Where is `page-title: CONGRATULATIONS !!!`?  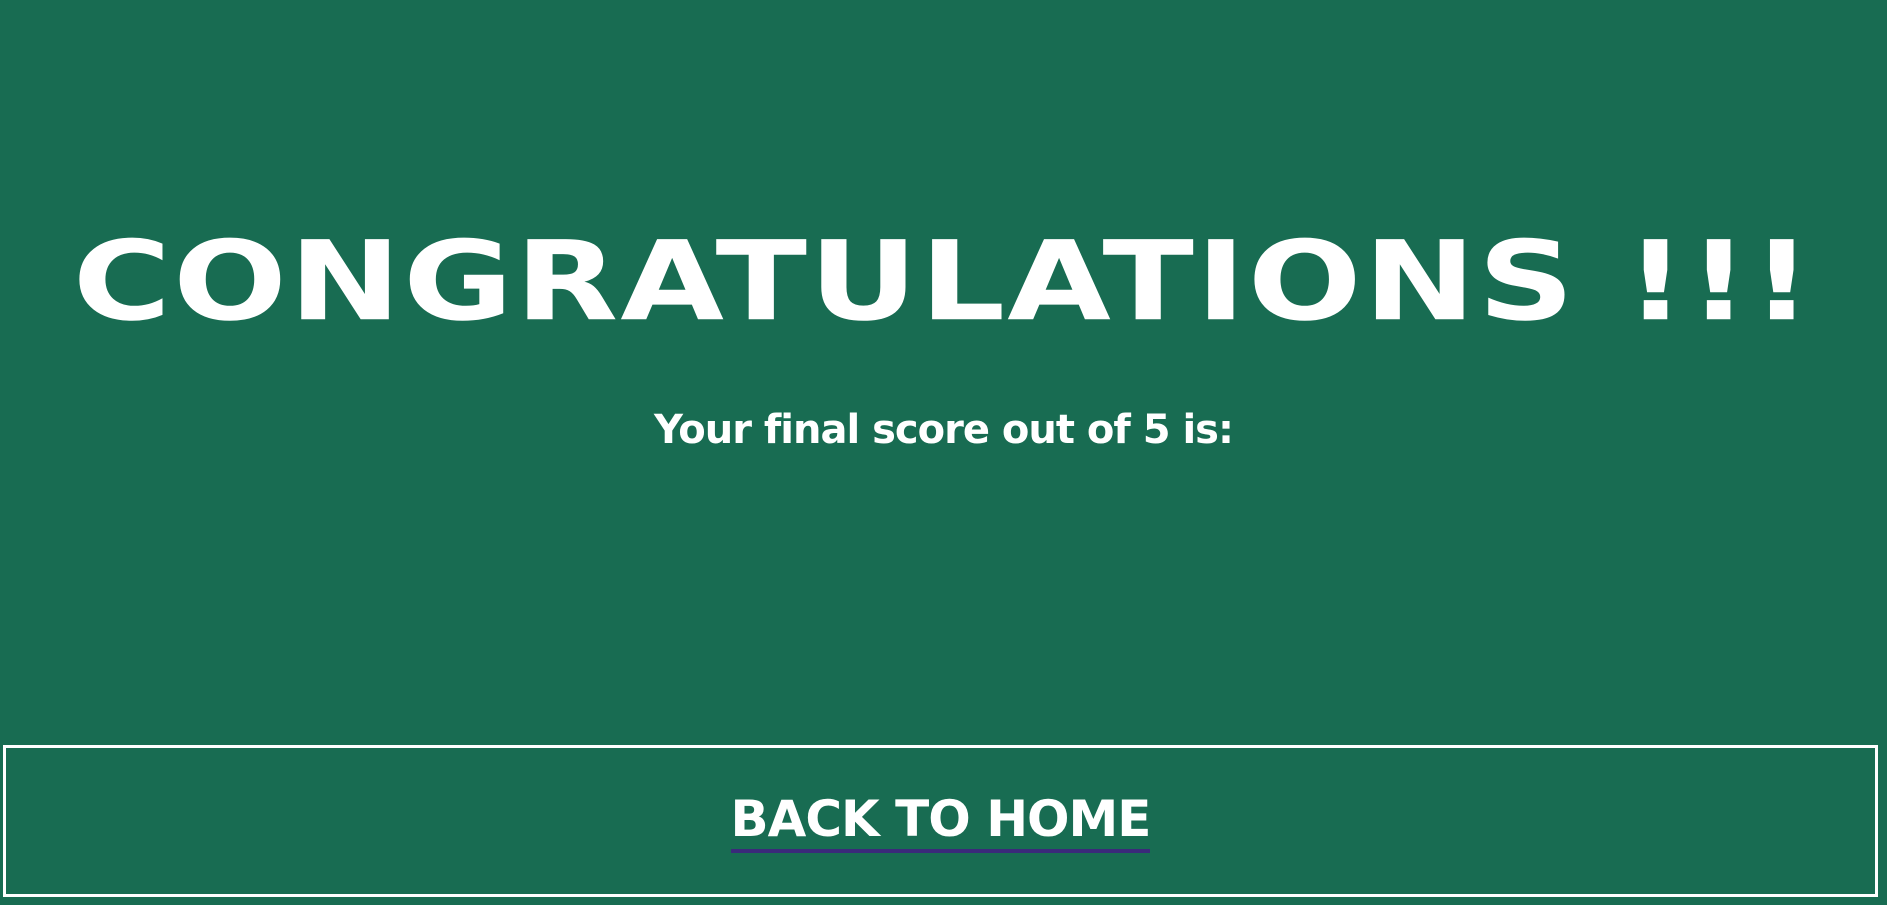
page-title: CONGRATULATIONS !!! is located at coordinates (943, 281).